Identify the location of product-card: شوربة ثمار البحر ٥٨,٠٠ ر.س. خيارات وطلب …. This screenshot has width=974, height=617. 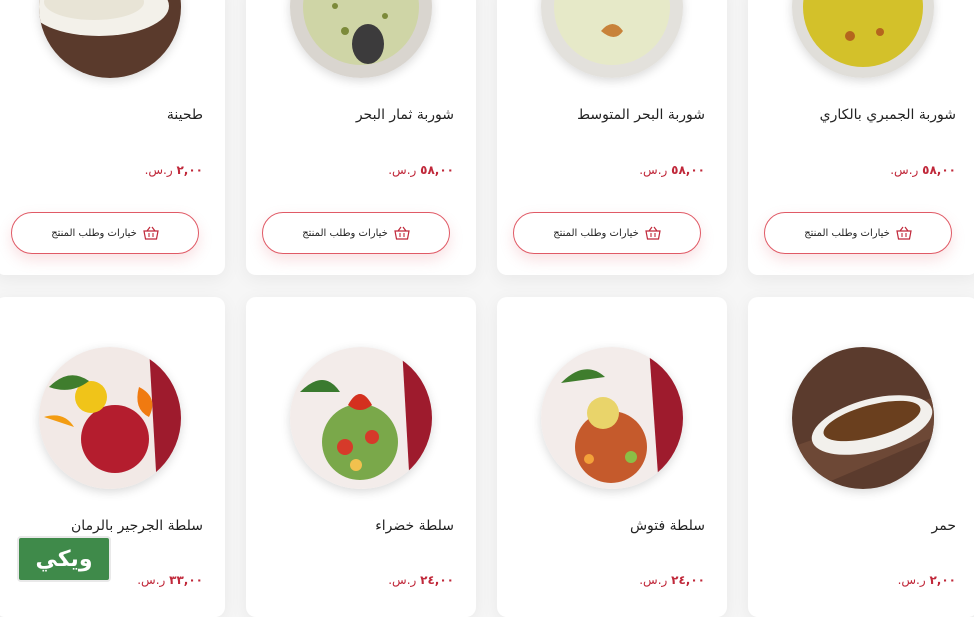
(361, 137).